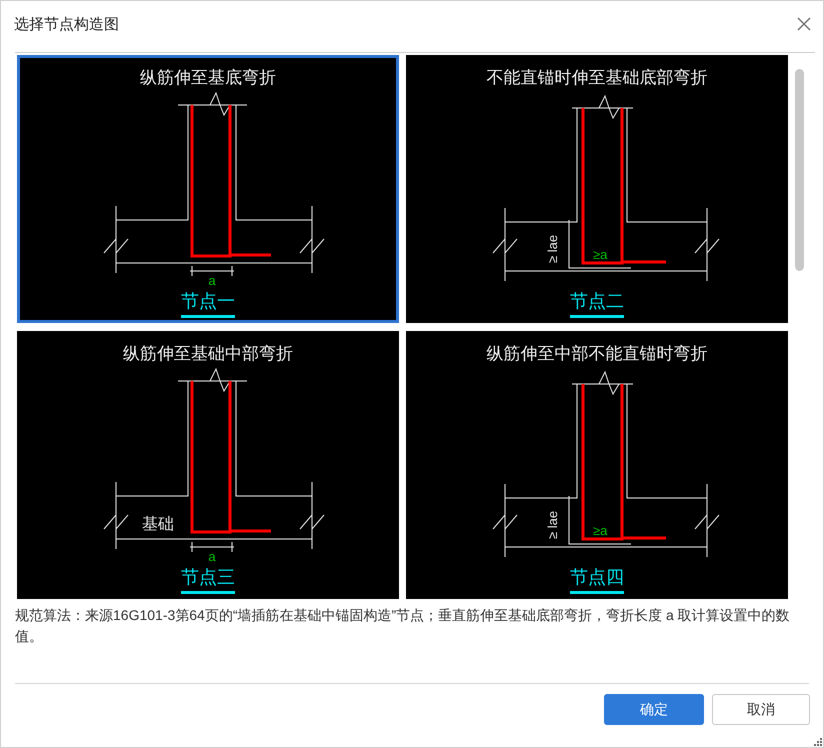 The width and height of the screenshot is (824, 748). I want to click on diagram-title: 纵筋伸至基础中部弯折, so click(208, 354).